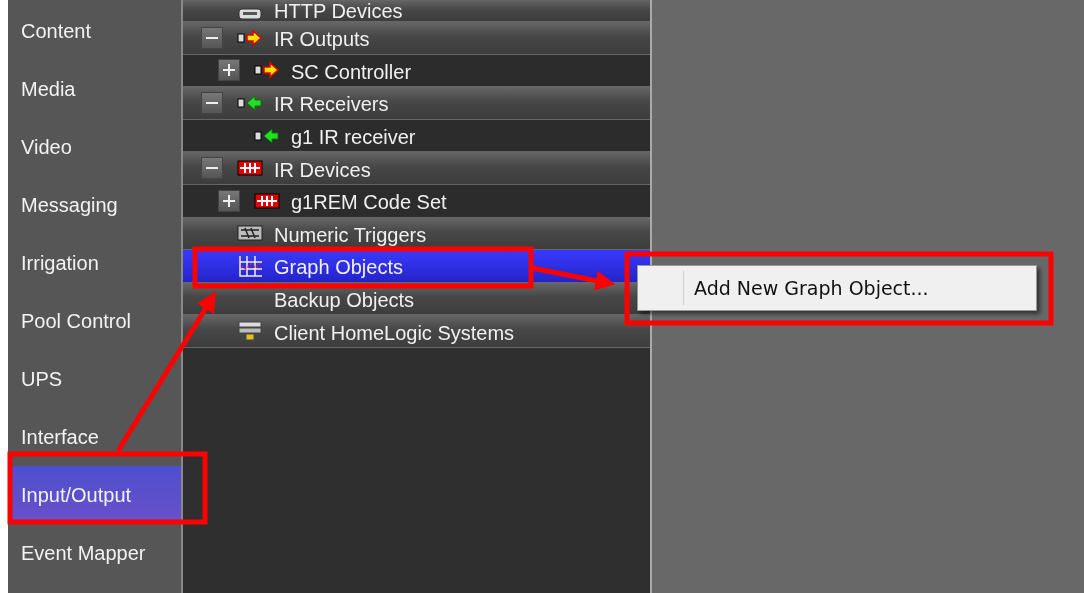 The width and height of the screenshot is (1084, 593). I want to click on sidebar-item: Interface, so click(94, 437).